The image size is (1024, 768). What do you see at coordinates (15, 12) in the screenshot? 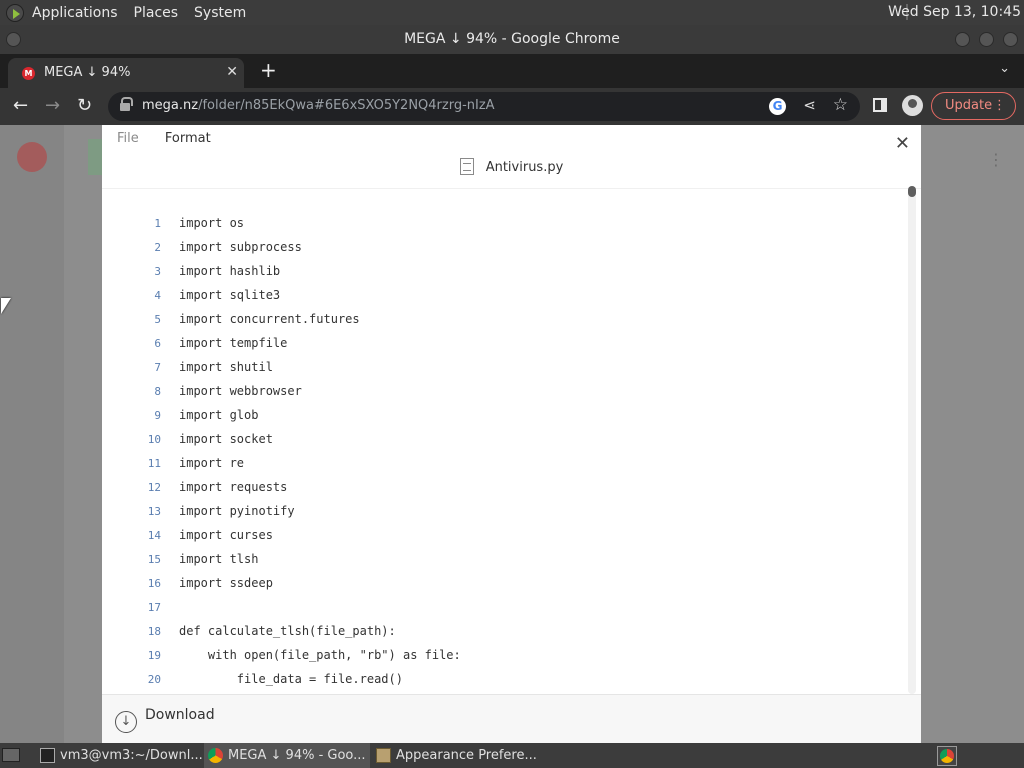
I see `distro-logo-icon` at bounding box center [15, 12].